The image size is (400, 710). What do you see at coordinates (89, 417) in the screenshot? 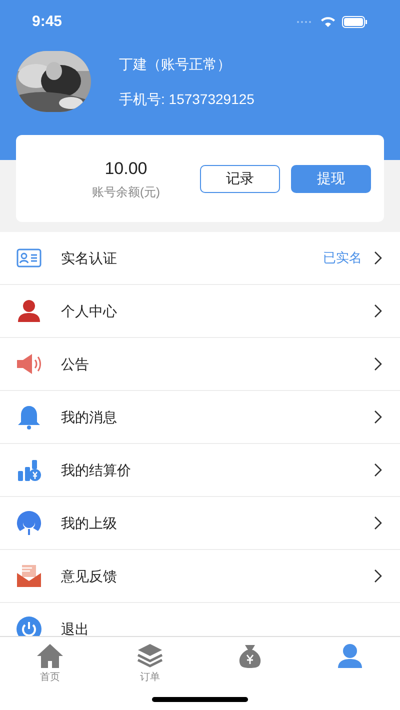
I see `menu-label: 我的消息` at bounding box center [89, 417].